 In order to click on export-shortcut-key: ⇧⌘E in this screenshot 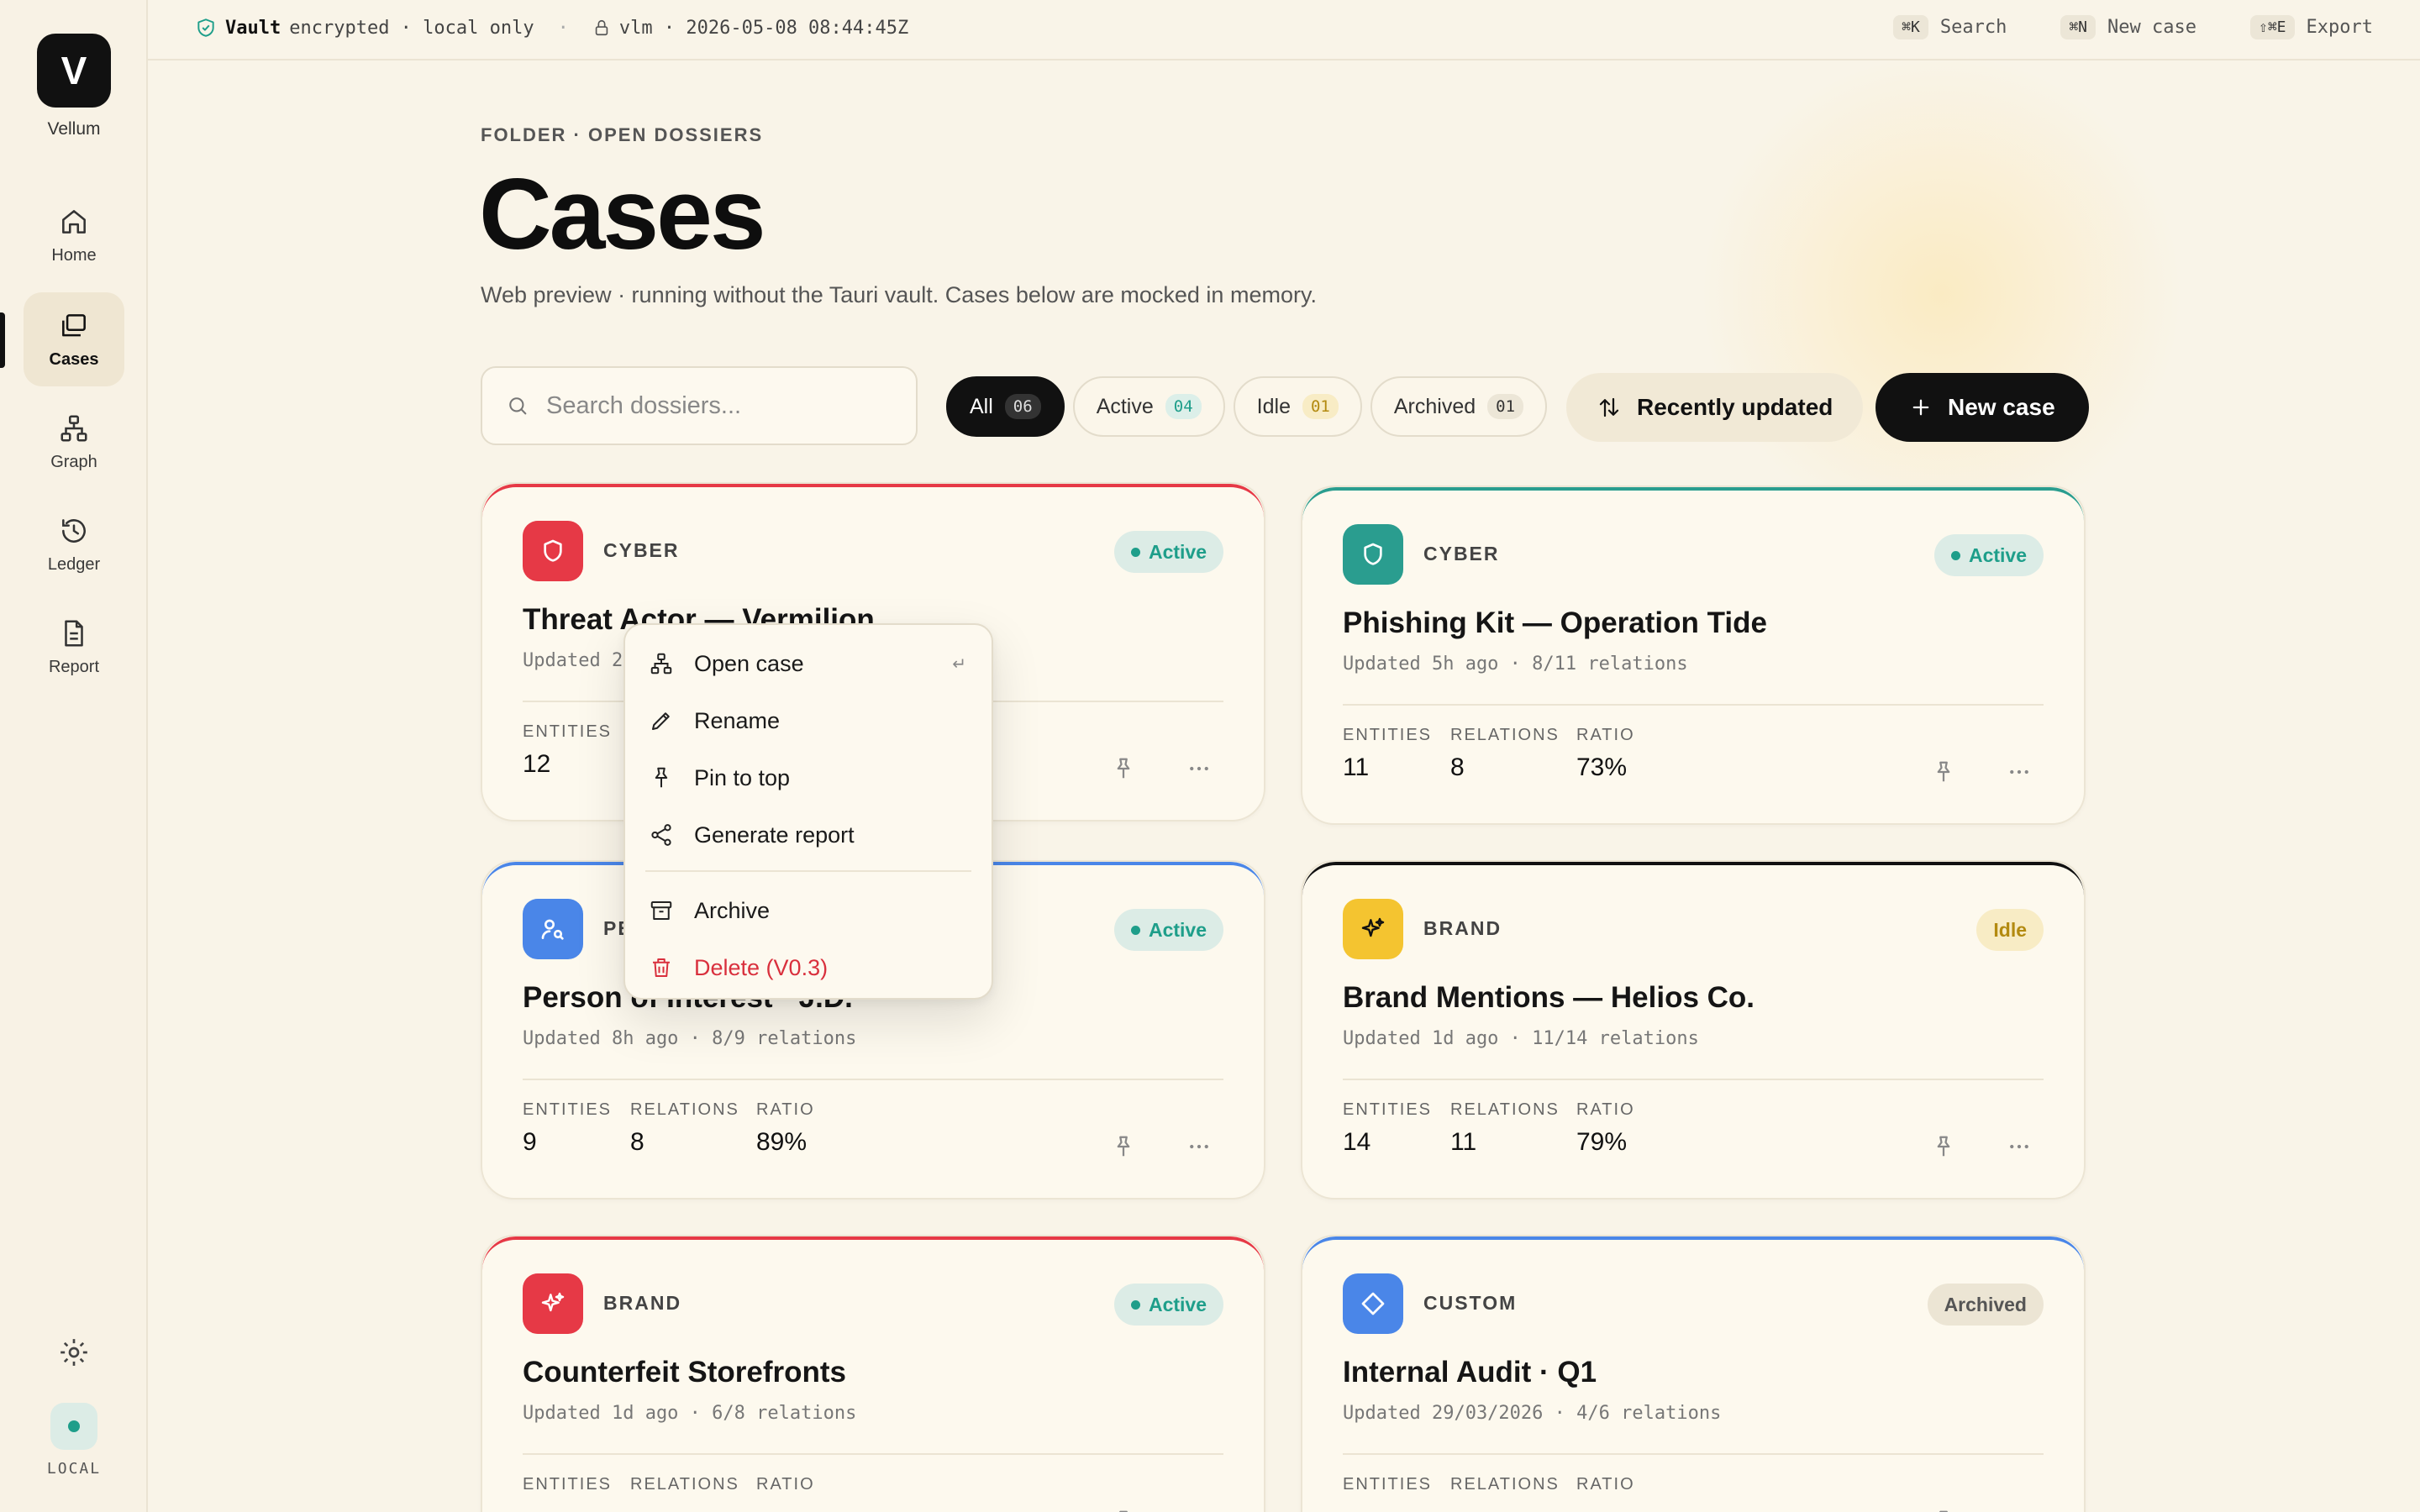, I will do `click(2272, 27)`.